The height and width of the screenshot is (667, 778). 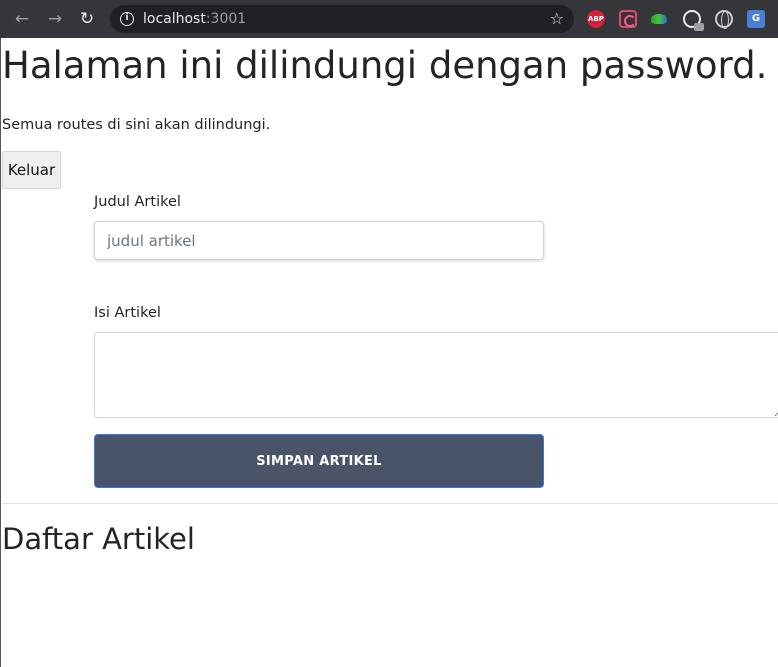 What do you see at coordinates (436, 375) in the screenshot?
I see `article-content-textarea` at bounding box center [436, 375].